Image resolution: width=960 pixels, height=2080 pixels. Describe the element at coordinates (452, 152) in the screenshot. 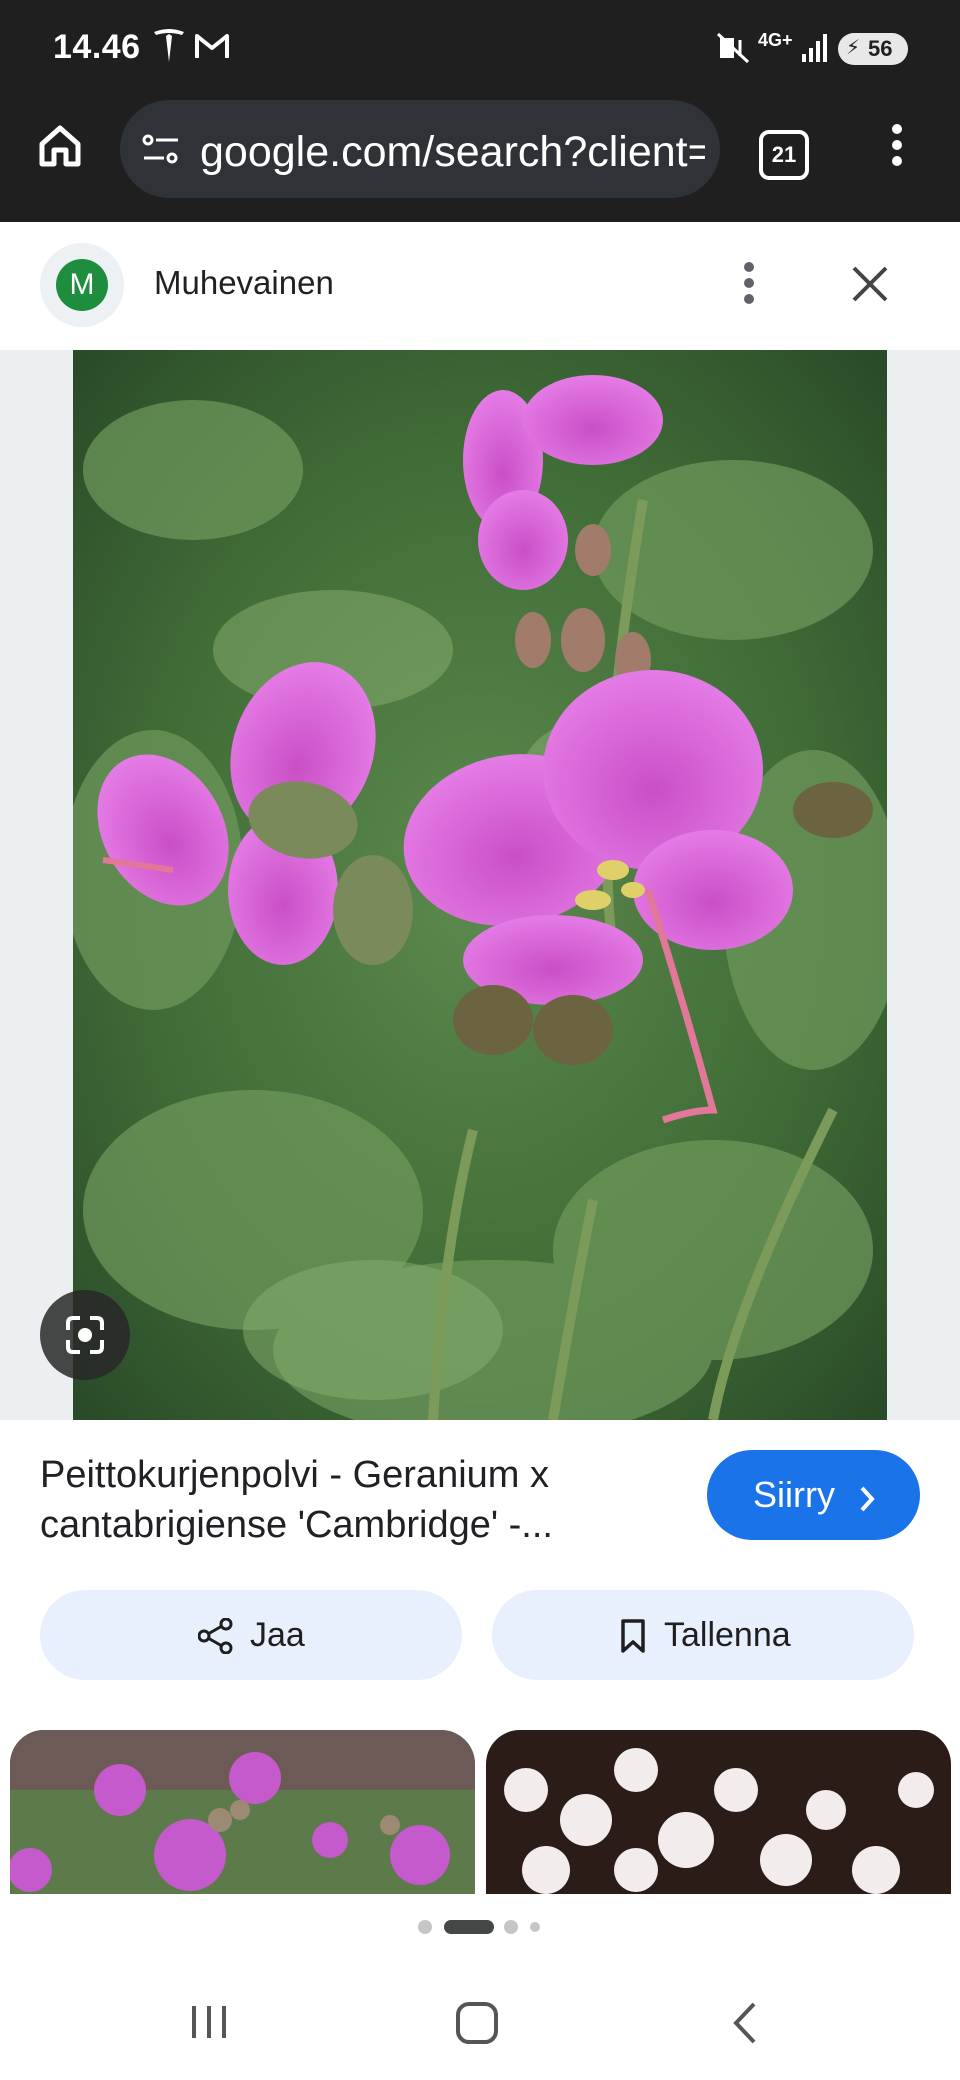

I see `url-text: google.com/search?client=r` at that location.